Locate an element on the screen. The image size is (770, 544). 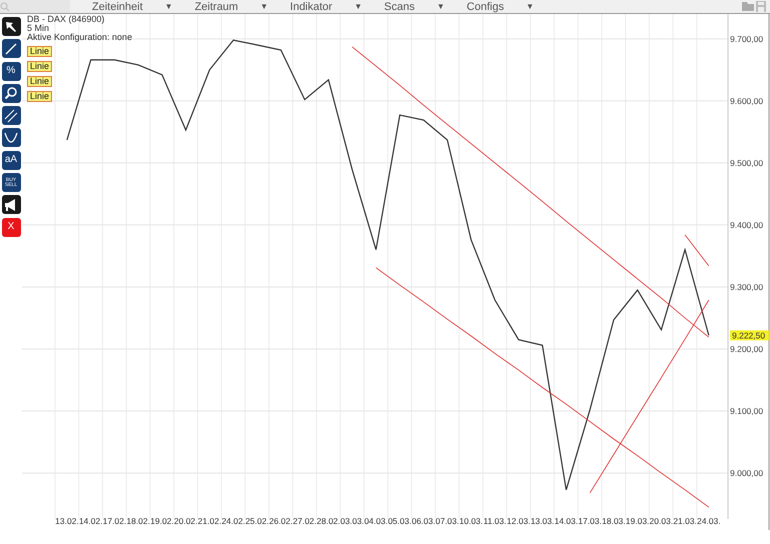
menu-item: Indikator is located at coordinates (311, 6).